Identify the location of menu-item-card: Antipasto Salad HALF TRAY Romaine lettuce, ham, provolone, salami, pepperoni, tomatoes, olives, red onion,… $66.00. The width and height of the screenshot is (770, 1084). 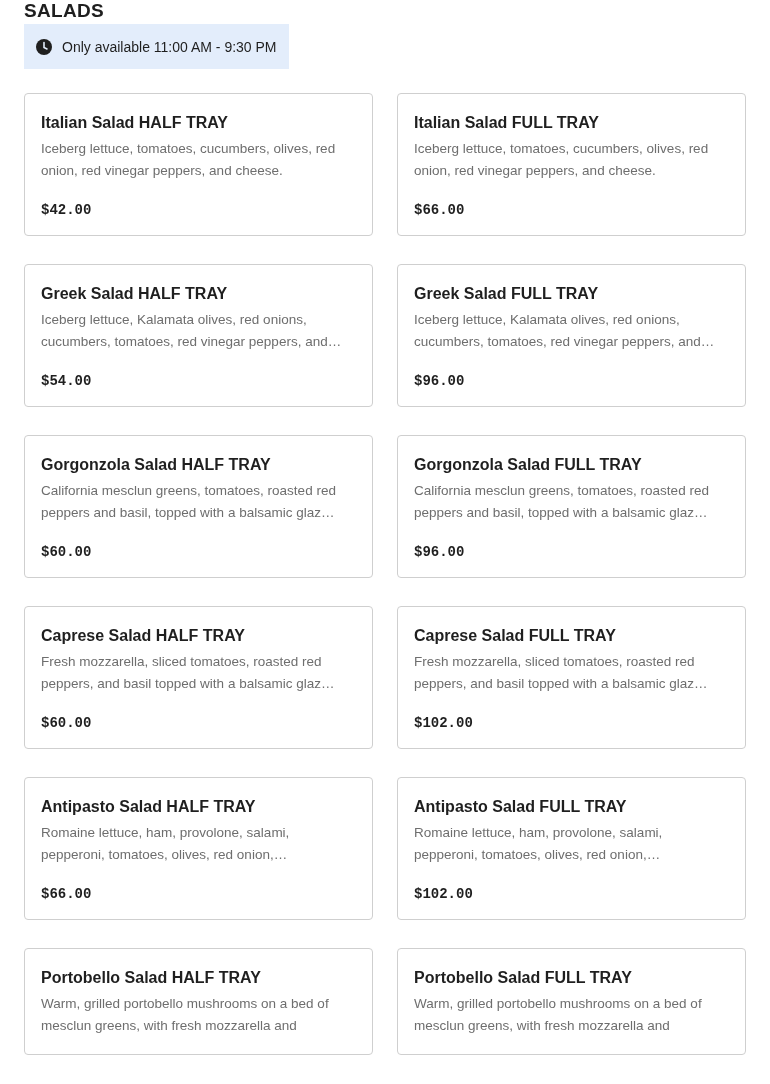
(198, 848).